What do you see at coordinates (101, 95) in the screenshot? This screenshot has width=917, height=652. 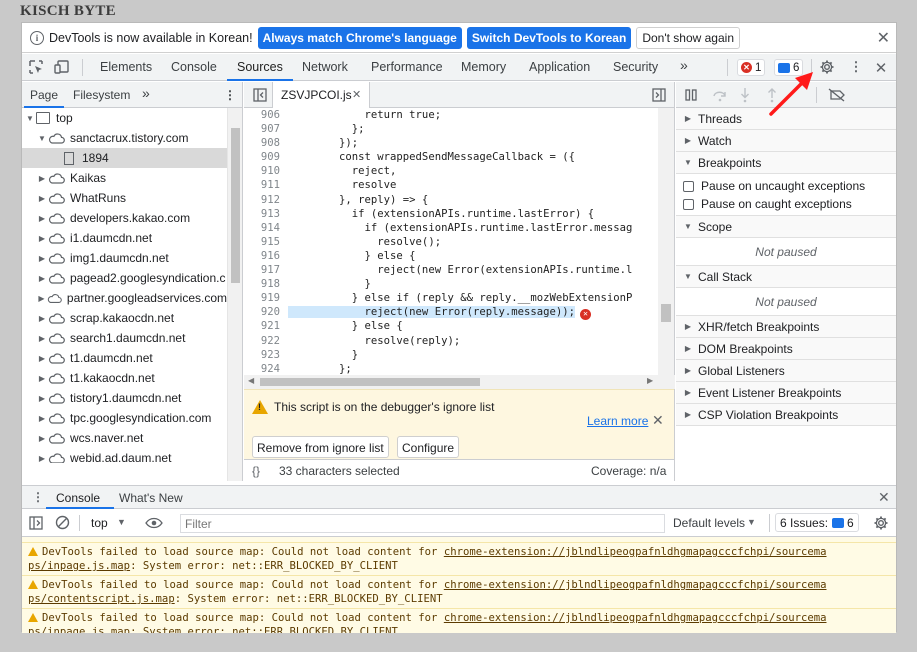 I see `tab-filesystem: Filesystem` at bounding box center [101, 95].